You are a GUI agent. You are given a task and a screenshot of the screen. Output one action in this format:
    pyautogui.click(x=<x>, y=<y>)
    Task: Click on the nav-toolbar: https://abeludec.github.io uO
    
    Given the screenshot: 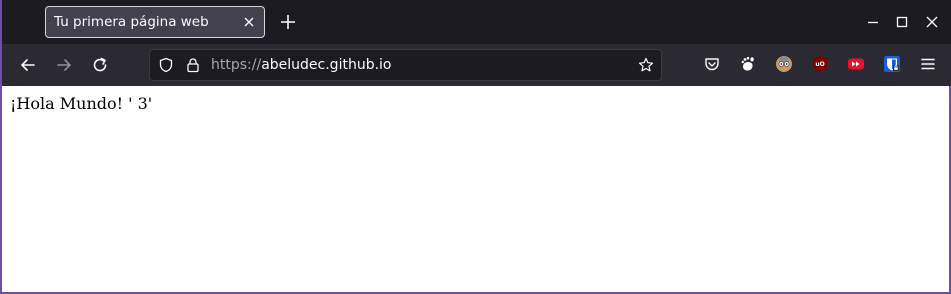 What is the action you would take?
    pyautogui.click(x=476, y=65)
    